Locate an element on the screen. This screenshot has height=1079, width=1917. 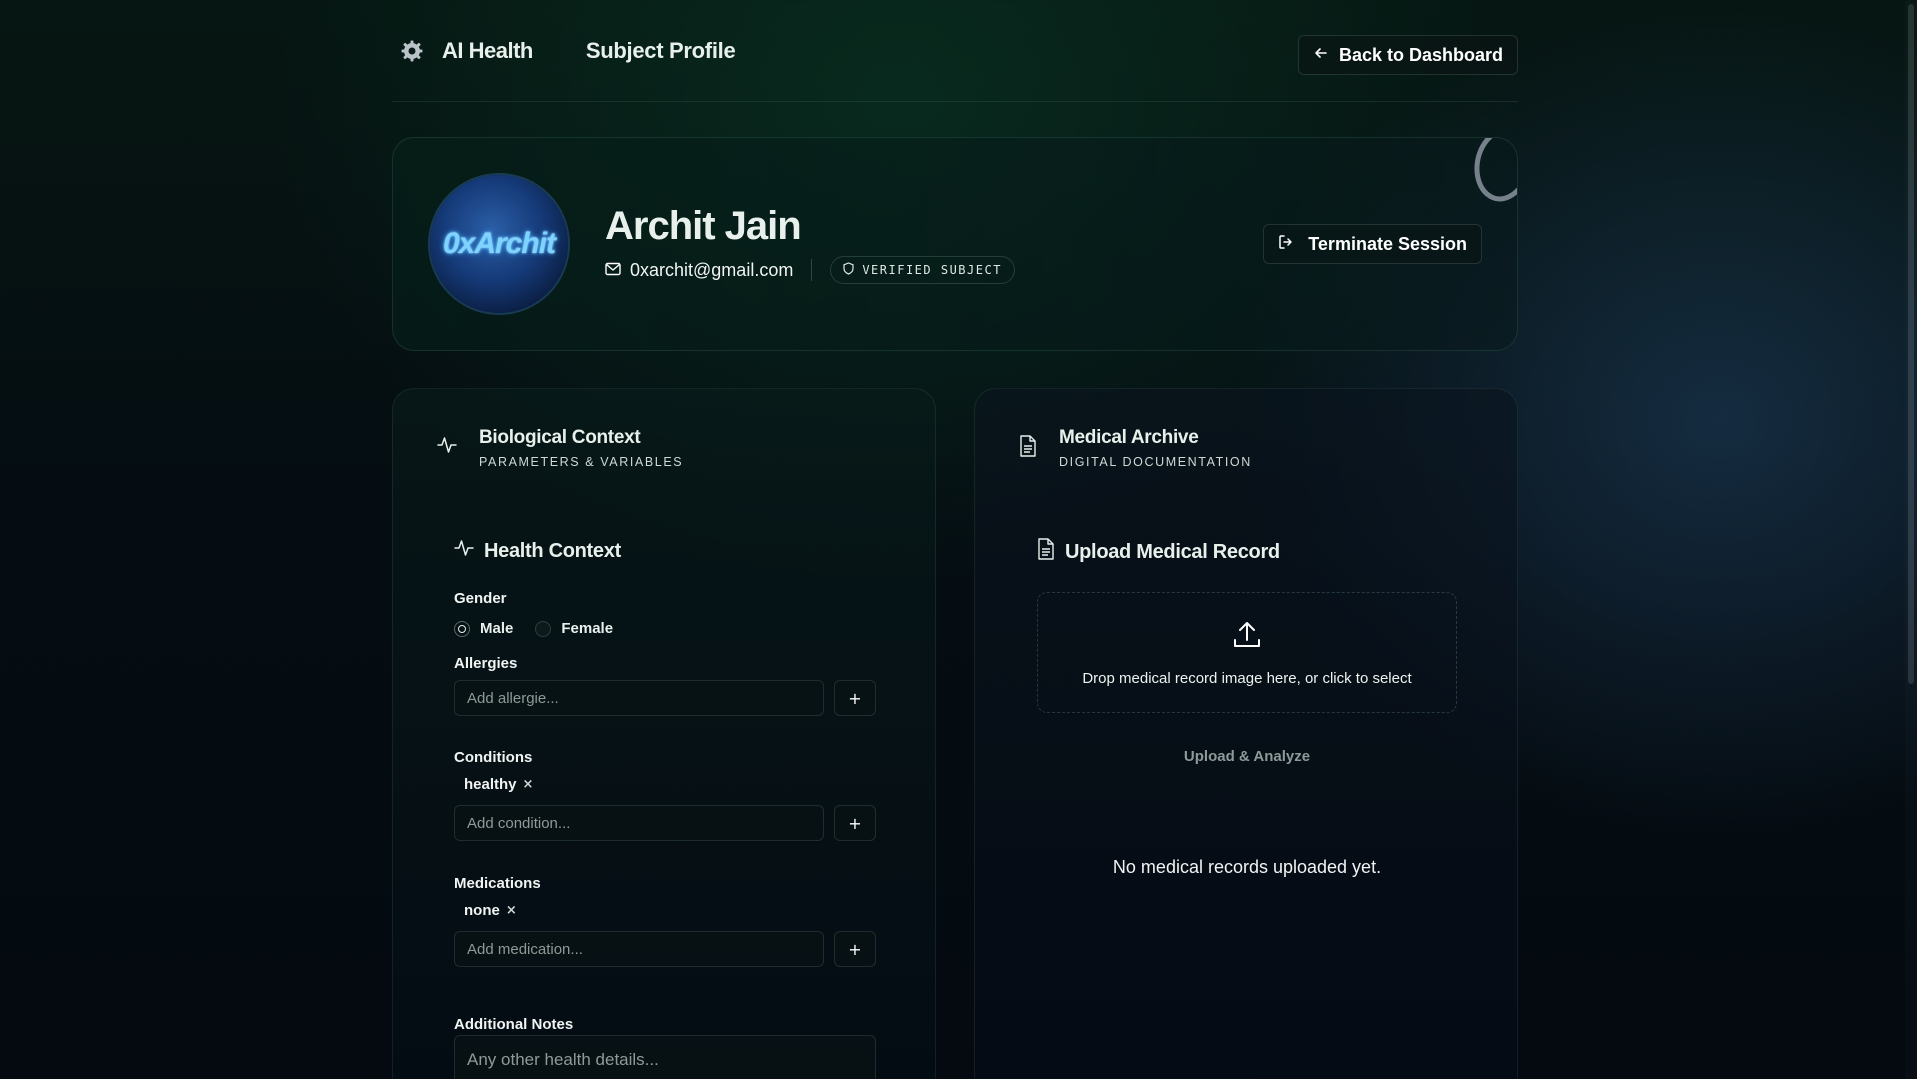
gender-option-label: Female is located at coordinates (587, 628).